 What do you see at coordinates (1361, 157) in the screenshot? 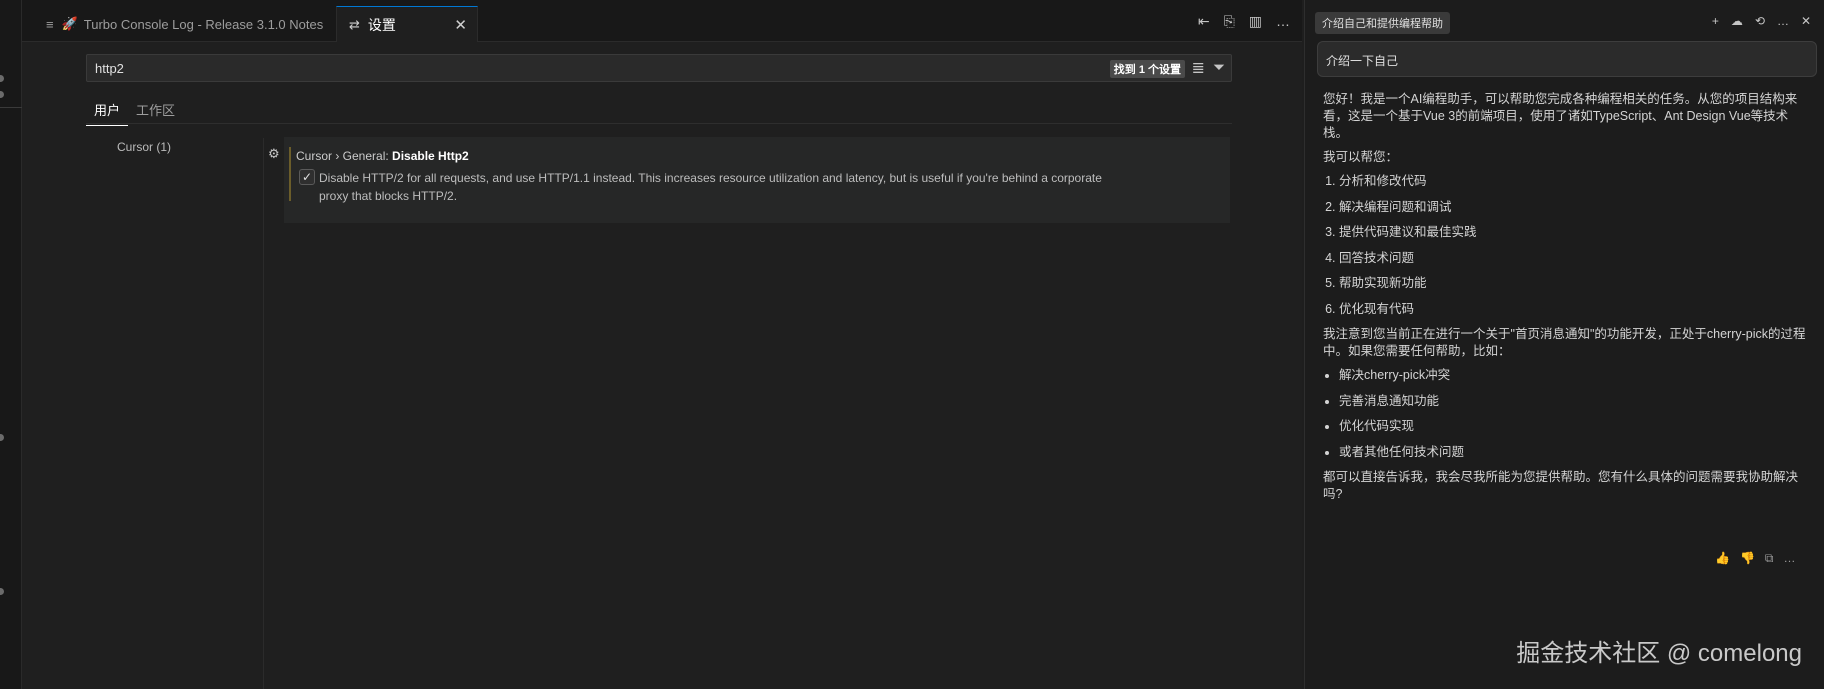
I see `can-help-text: 我可以帮您：` at bounding box center [1361, 157].